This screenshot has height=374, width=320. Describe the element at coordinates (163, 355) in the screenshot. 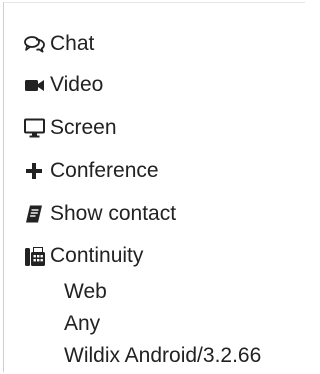

I see `continuity-detail-client: Wildix Android/3.2.66` at that location.